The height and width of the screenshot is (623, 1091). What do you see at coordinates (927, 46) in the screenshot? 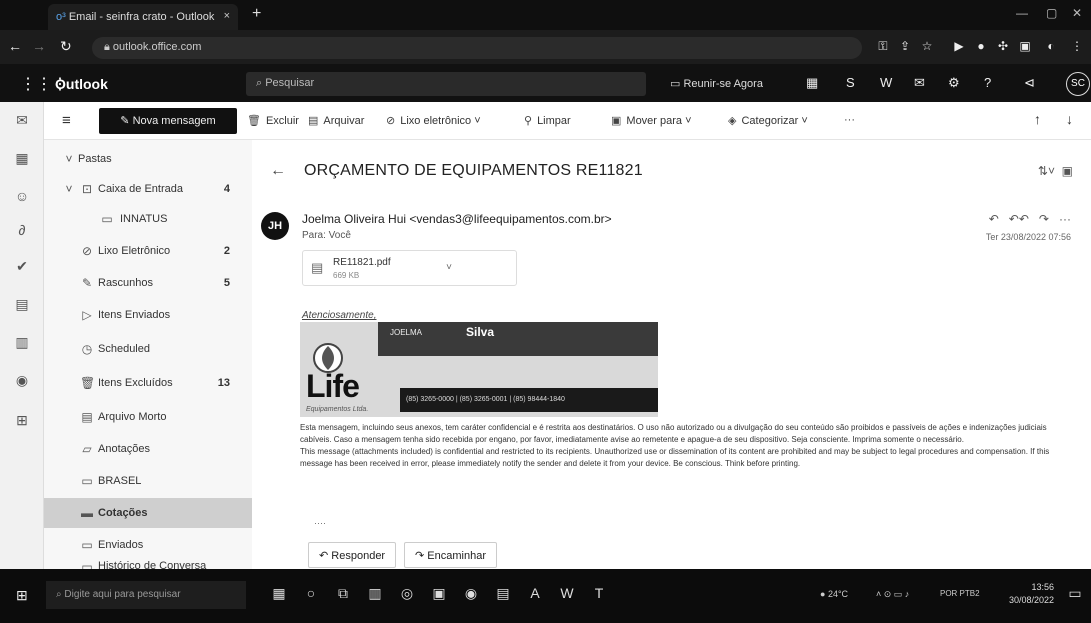
I see `star-icon: ☆` at bounding box center [927, 46].